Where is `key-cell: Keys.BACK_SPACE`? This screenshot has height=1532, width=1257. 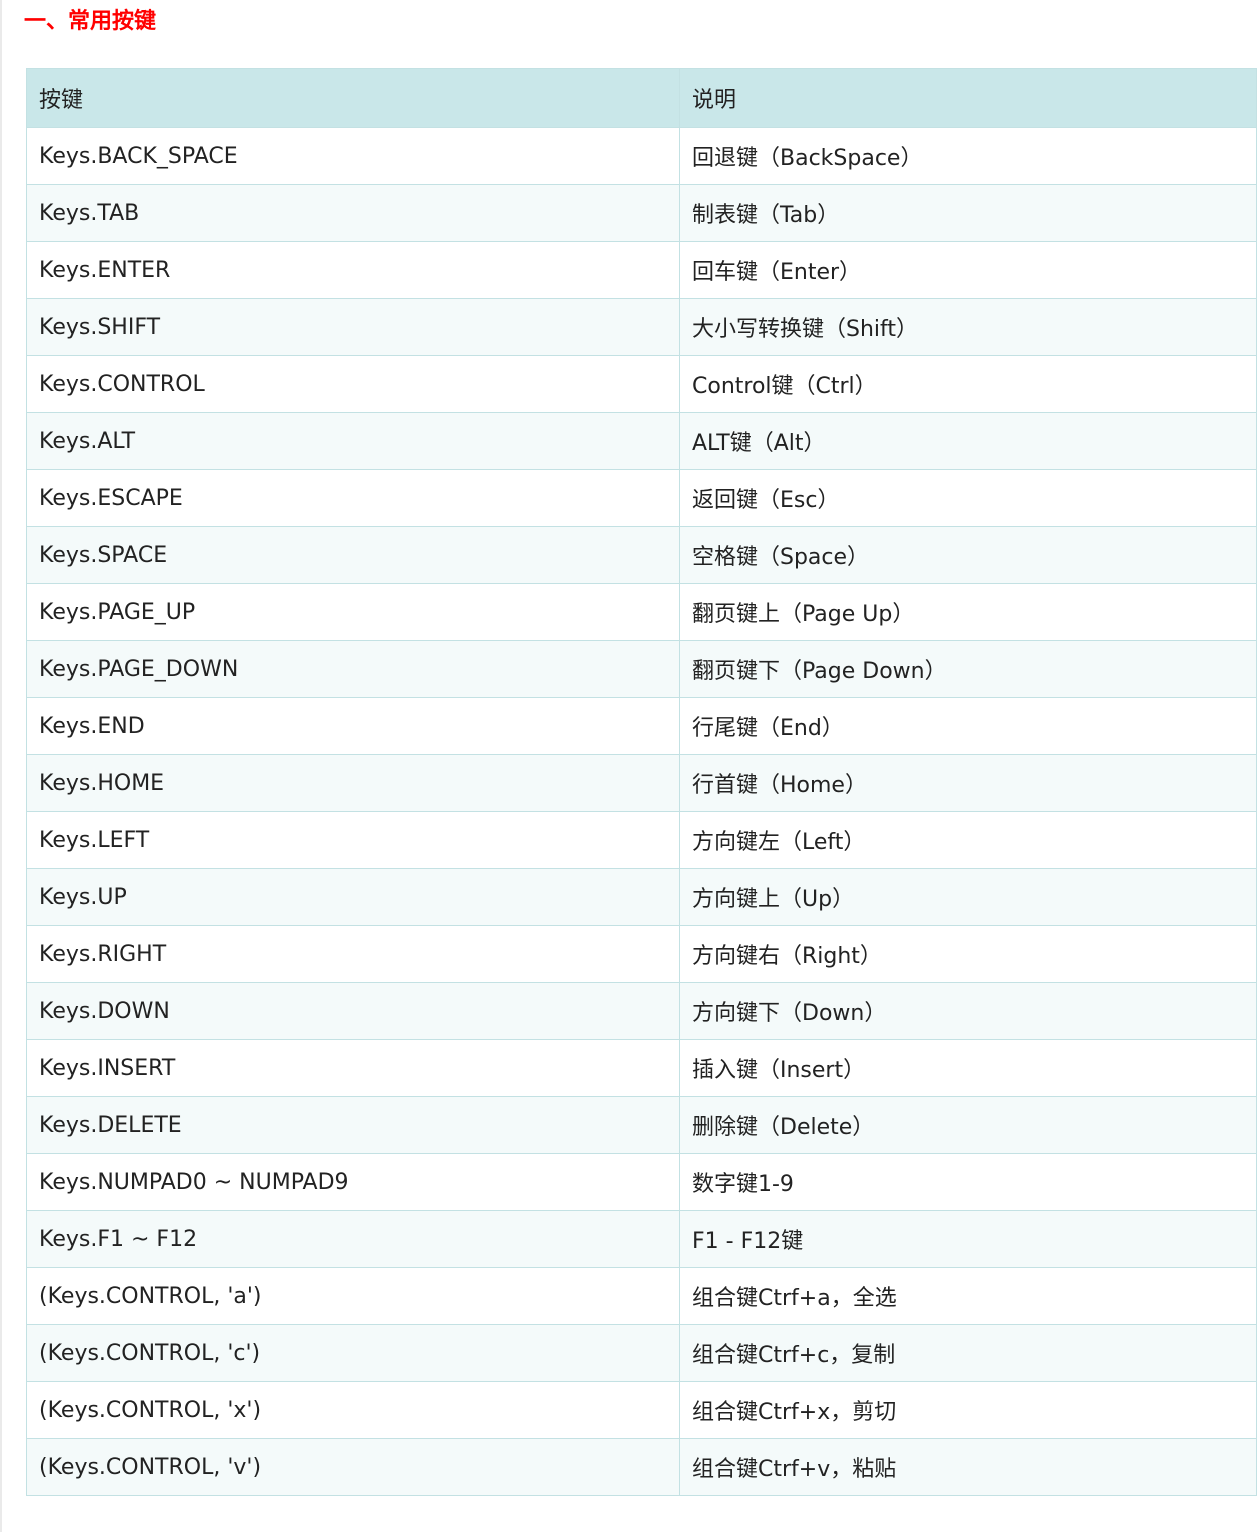
key-cell: Keys.BACK_SPACE is located at coordinates (353, 156).